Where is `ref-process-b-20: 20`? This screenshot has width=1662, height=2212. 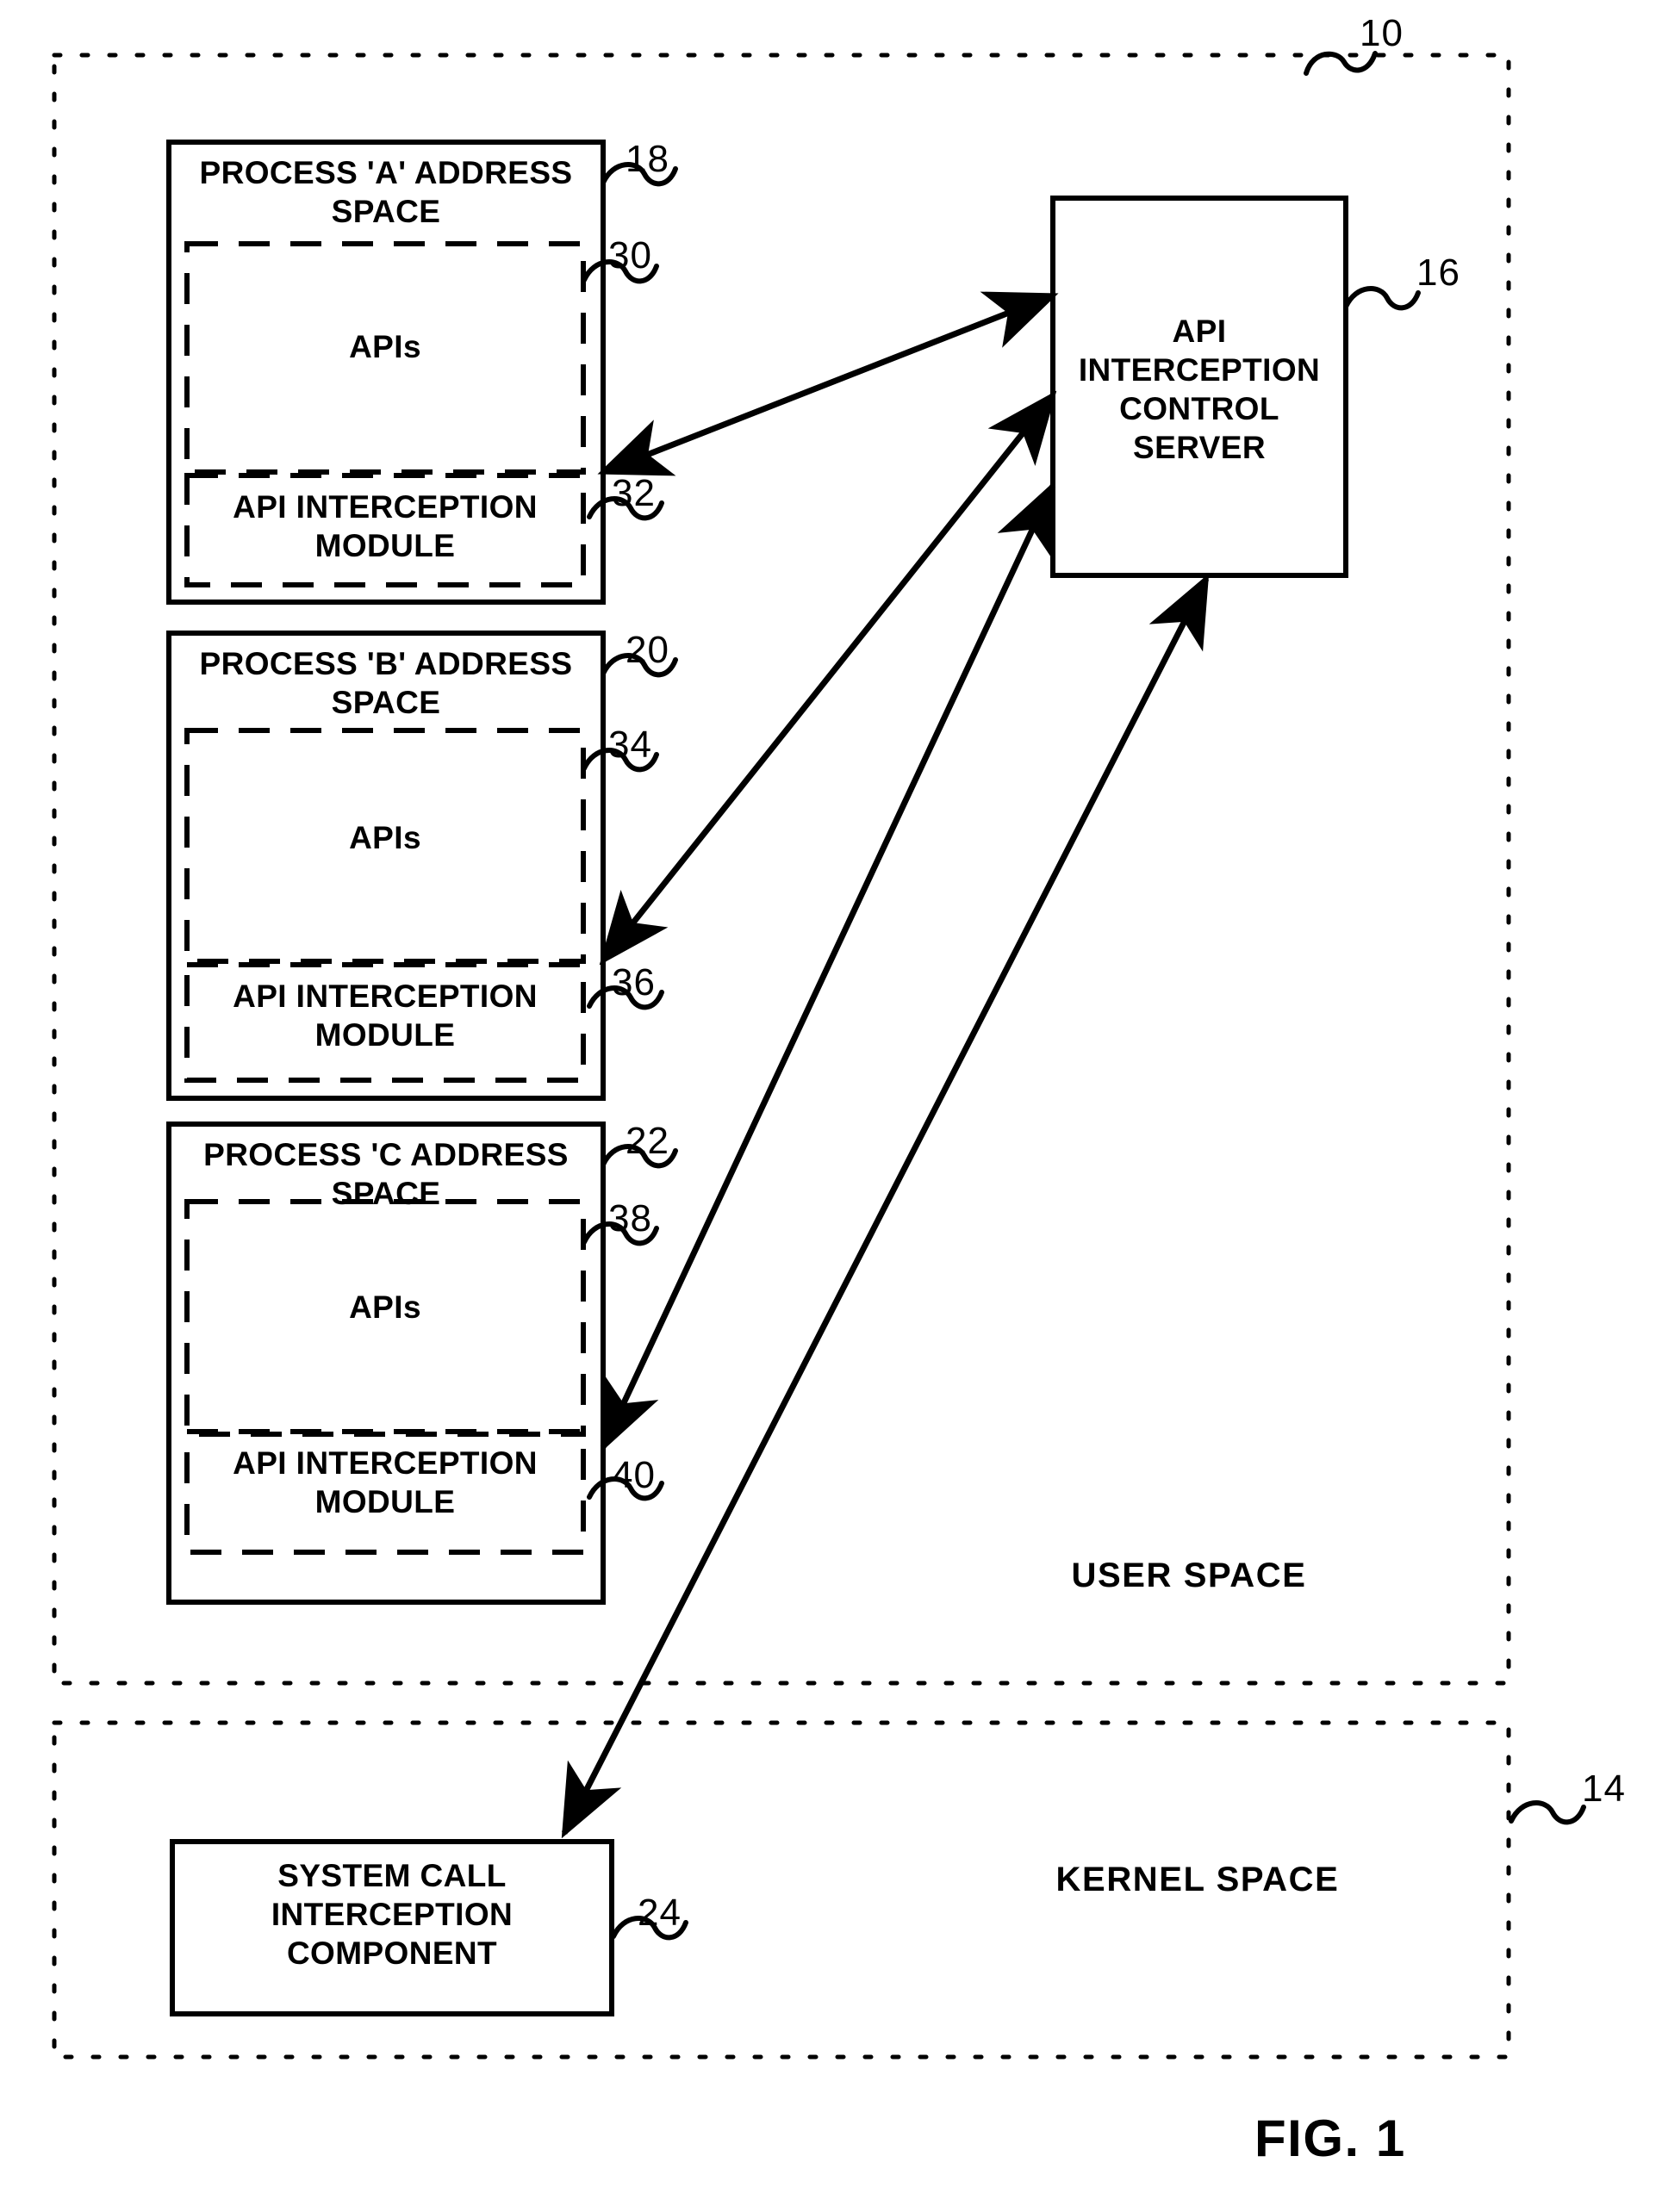 ref-process-b-20: 20 is located at coordinates (647, 650).